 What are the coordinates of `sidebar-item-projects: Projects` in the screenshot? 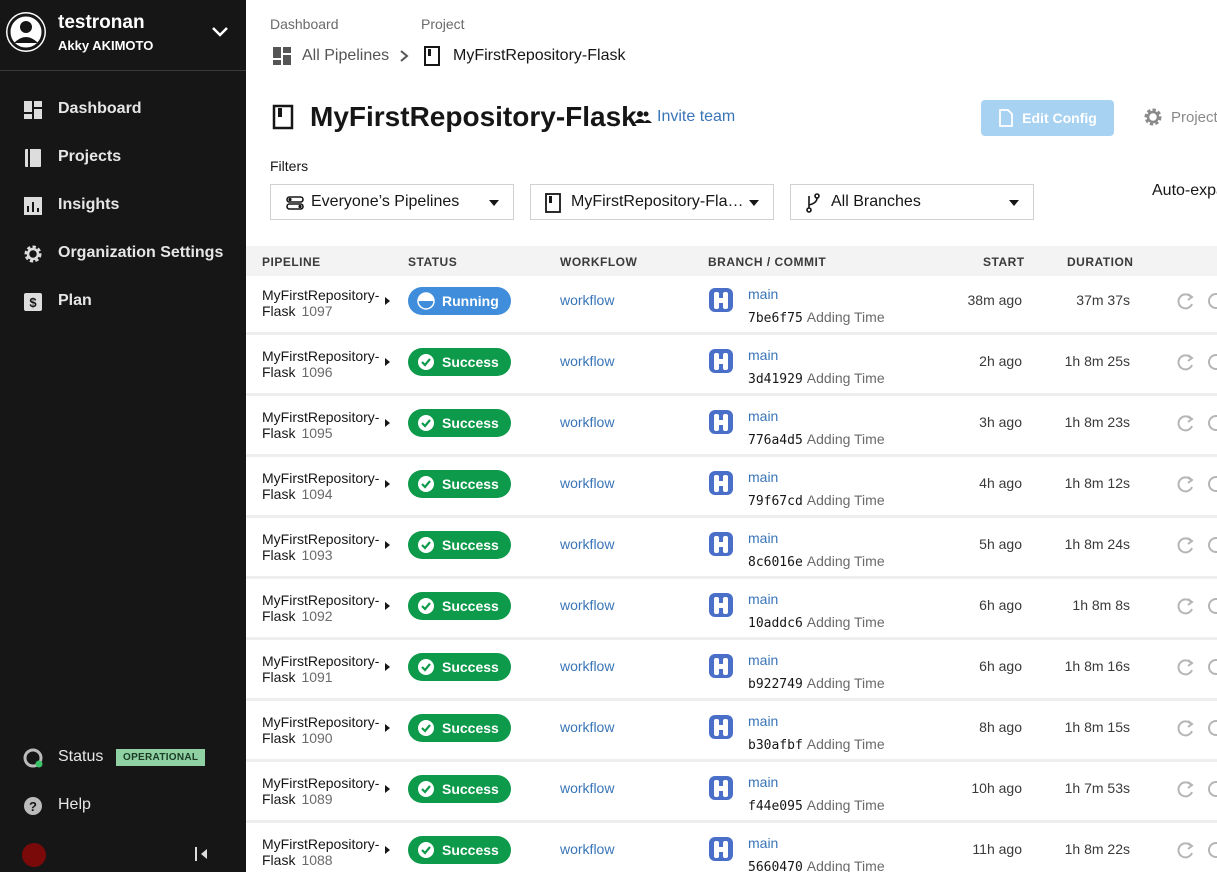 It's located at (123, 158).